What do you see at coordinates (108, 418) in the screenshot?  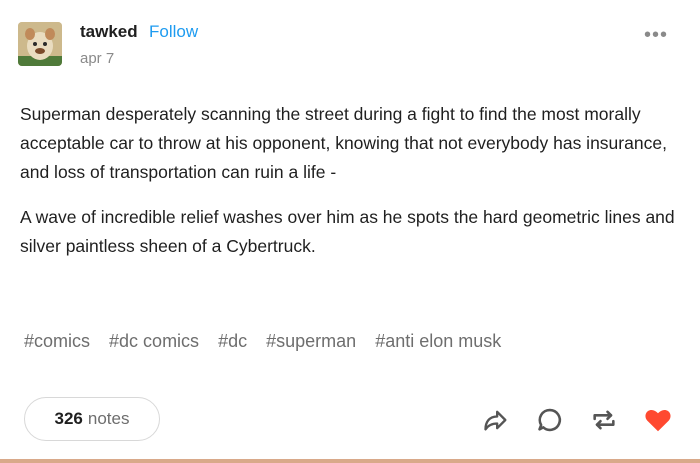 I see `notes-label: notes` at bounding box center [108, 418].